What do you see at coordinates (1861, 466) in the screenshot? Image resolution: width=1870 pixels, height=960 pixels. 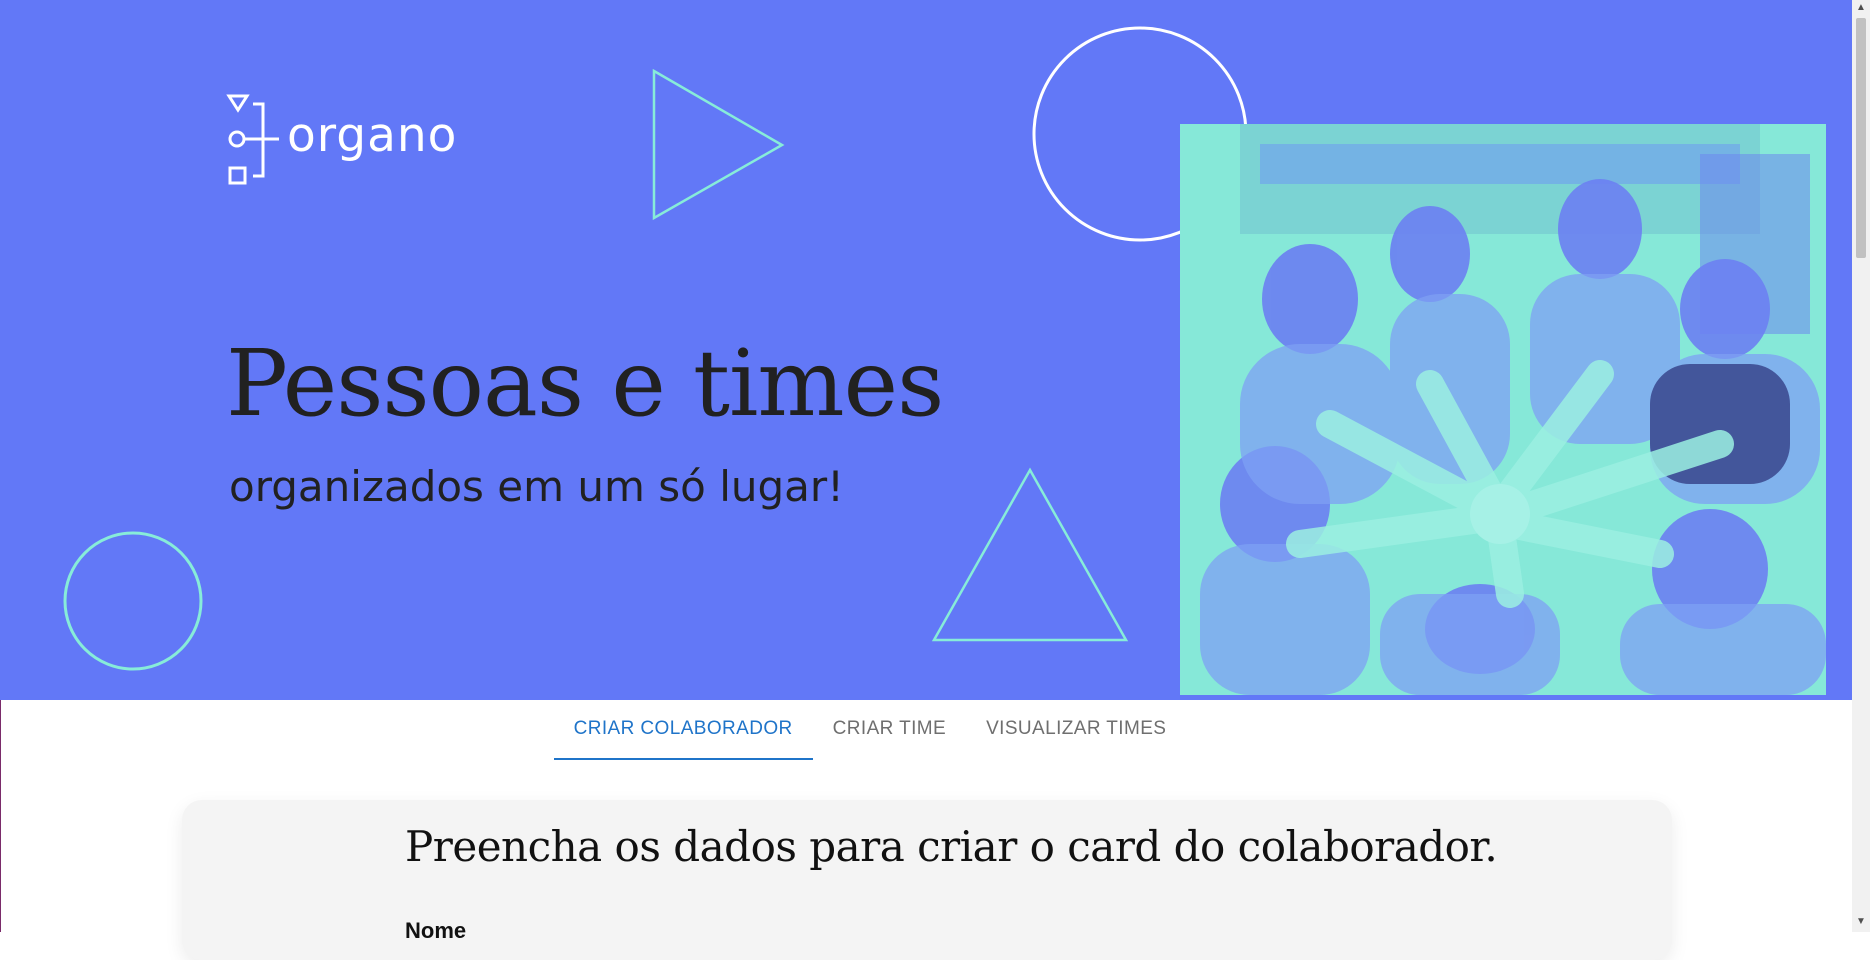 I see `page-scrollbar: ▲ ▼` at bounding box center [1861, 466].